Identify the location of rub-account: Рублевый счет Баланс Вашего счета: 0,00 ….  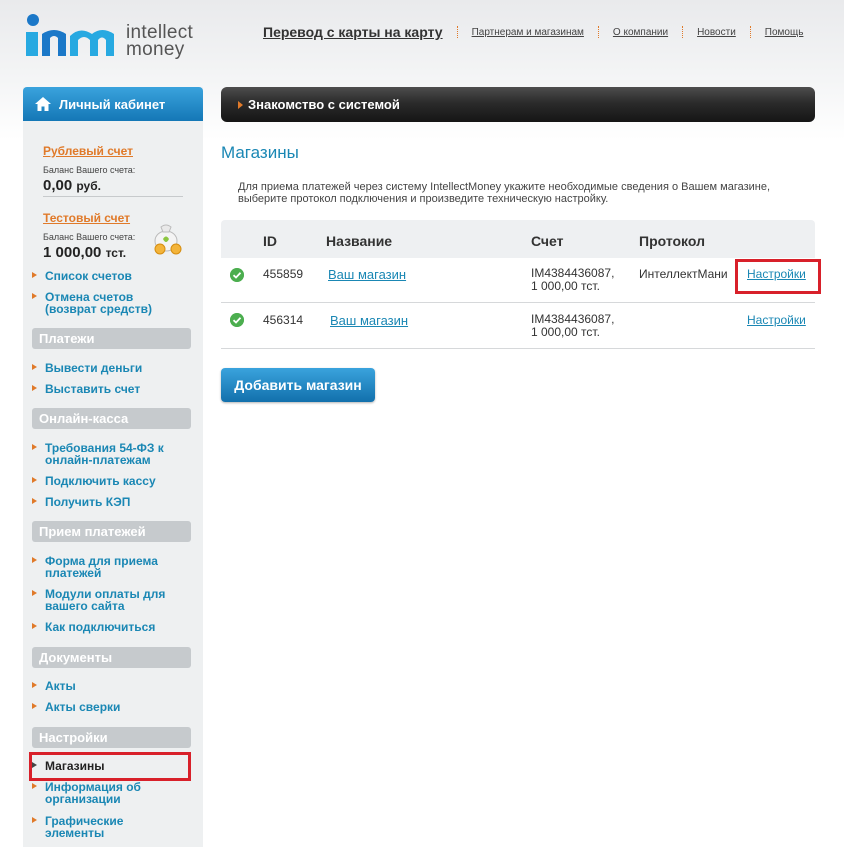
(113, 168).